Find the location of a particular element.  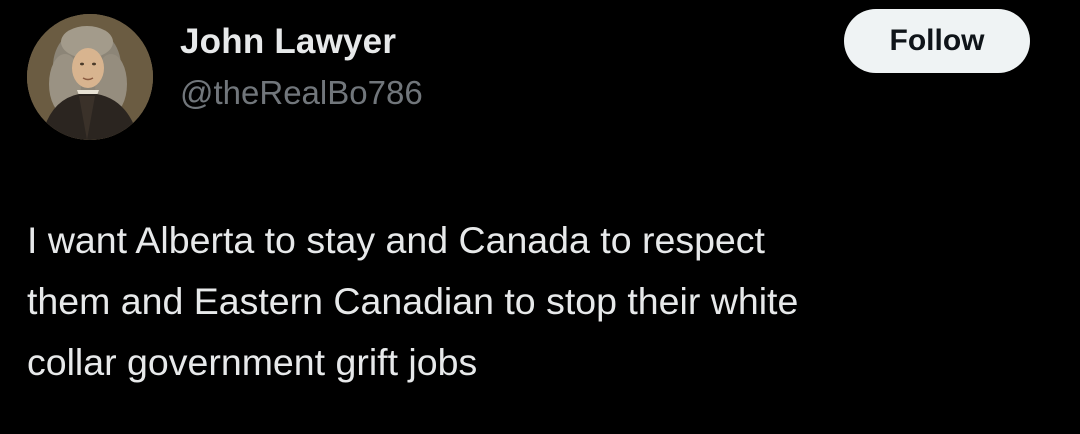

follow-button: Follow is located at coordinates (937, 41).